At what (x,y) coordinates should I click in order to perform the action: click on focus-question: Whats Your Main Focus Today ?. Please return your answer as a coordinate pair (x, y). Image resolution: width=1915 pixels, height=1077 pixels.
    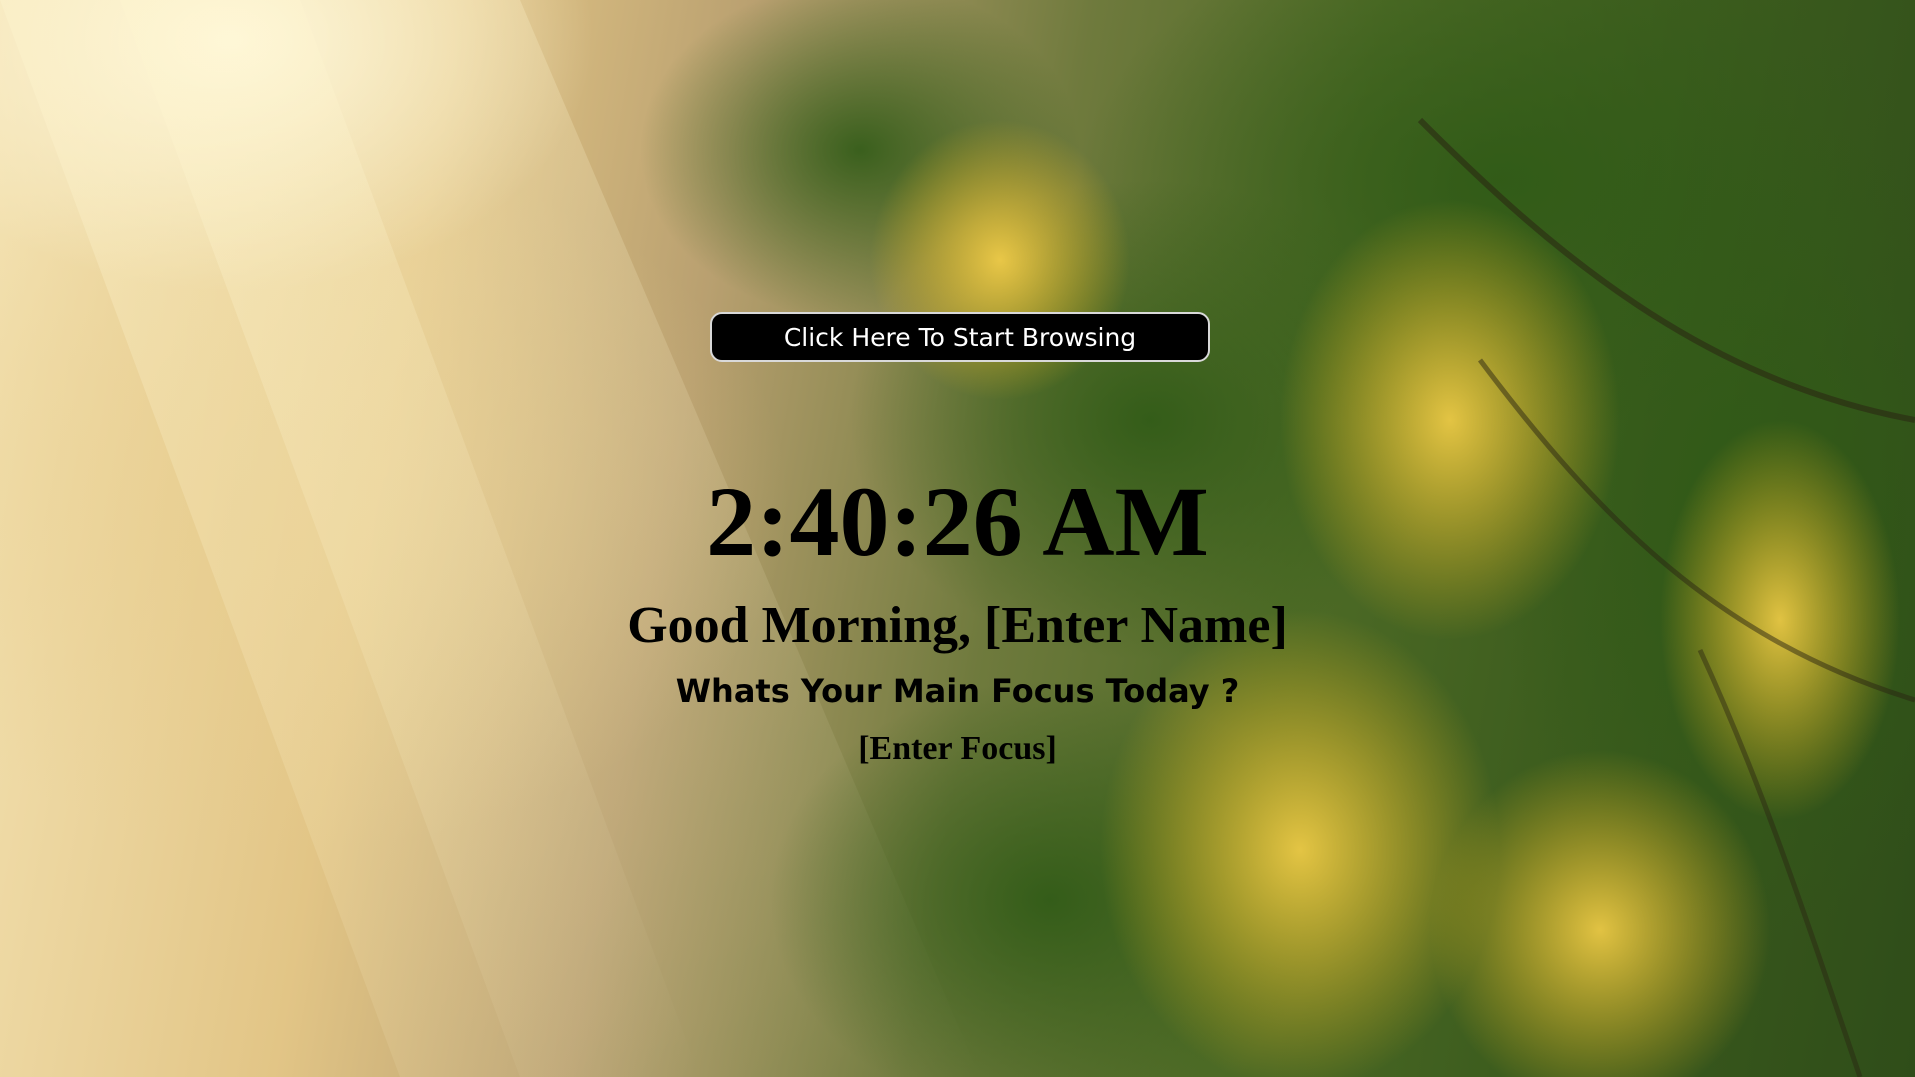
    Looking at the image, I should click on (957, 691).